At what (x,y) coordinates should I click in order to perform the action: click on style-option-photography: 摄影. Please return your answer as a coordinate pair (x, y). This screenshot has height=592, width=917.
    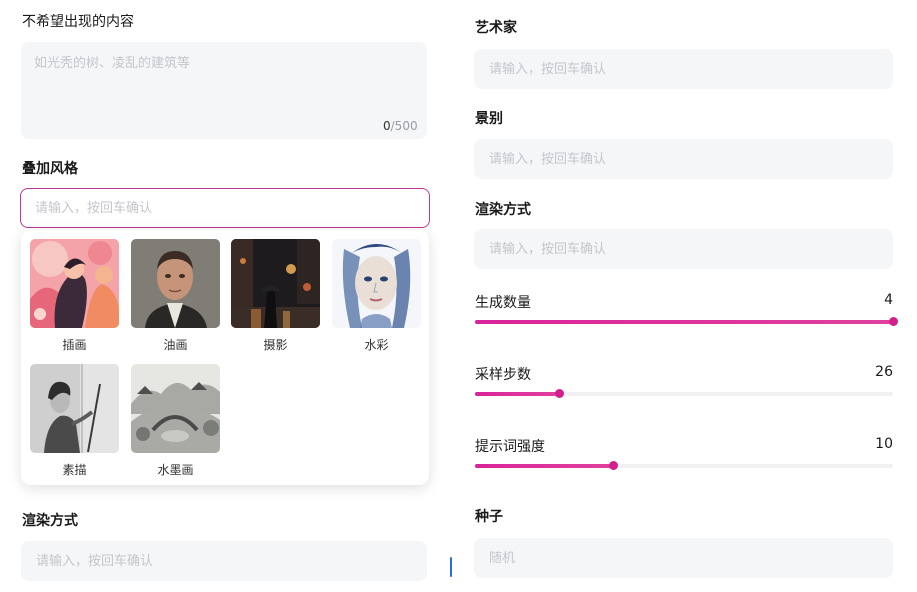
    Looking at the image, I should click on (275, 296).